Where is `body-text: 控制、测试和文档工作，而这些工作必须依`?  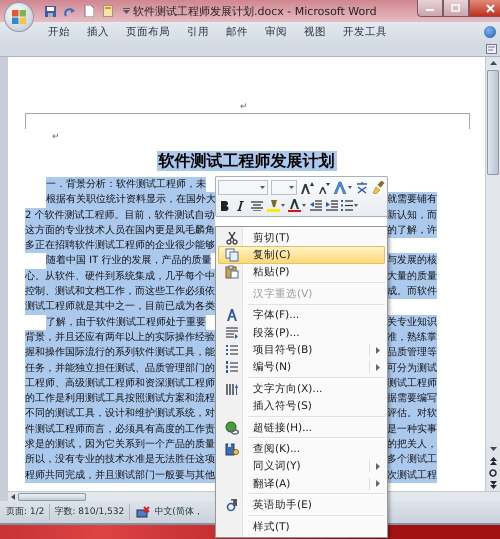 body-text: 控制、测试和文档工作，而这些工作必须依 is located at coordinates (120, 292).